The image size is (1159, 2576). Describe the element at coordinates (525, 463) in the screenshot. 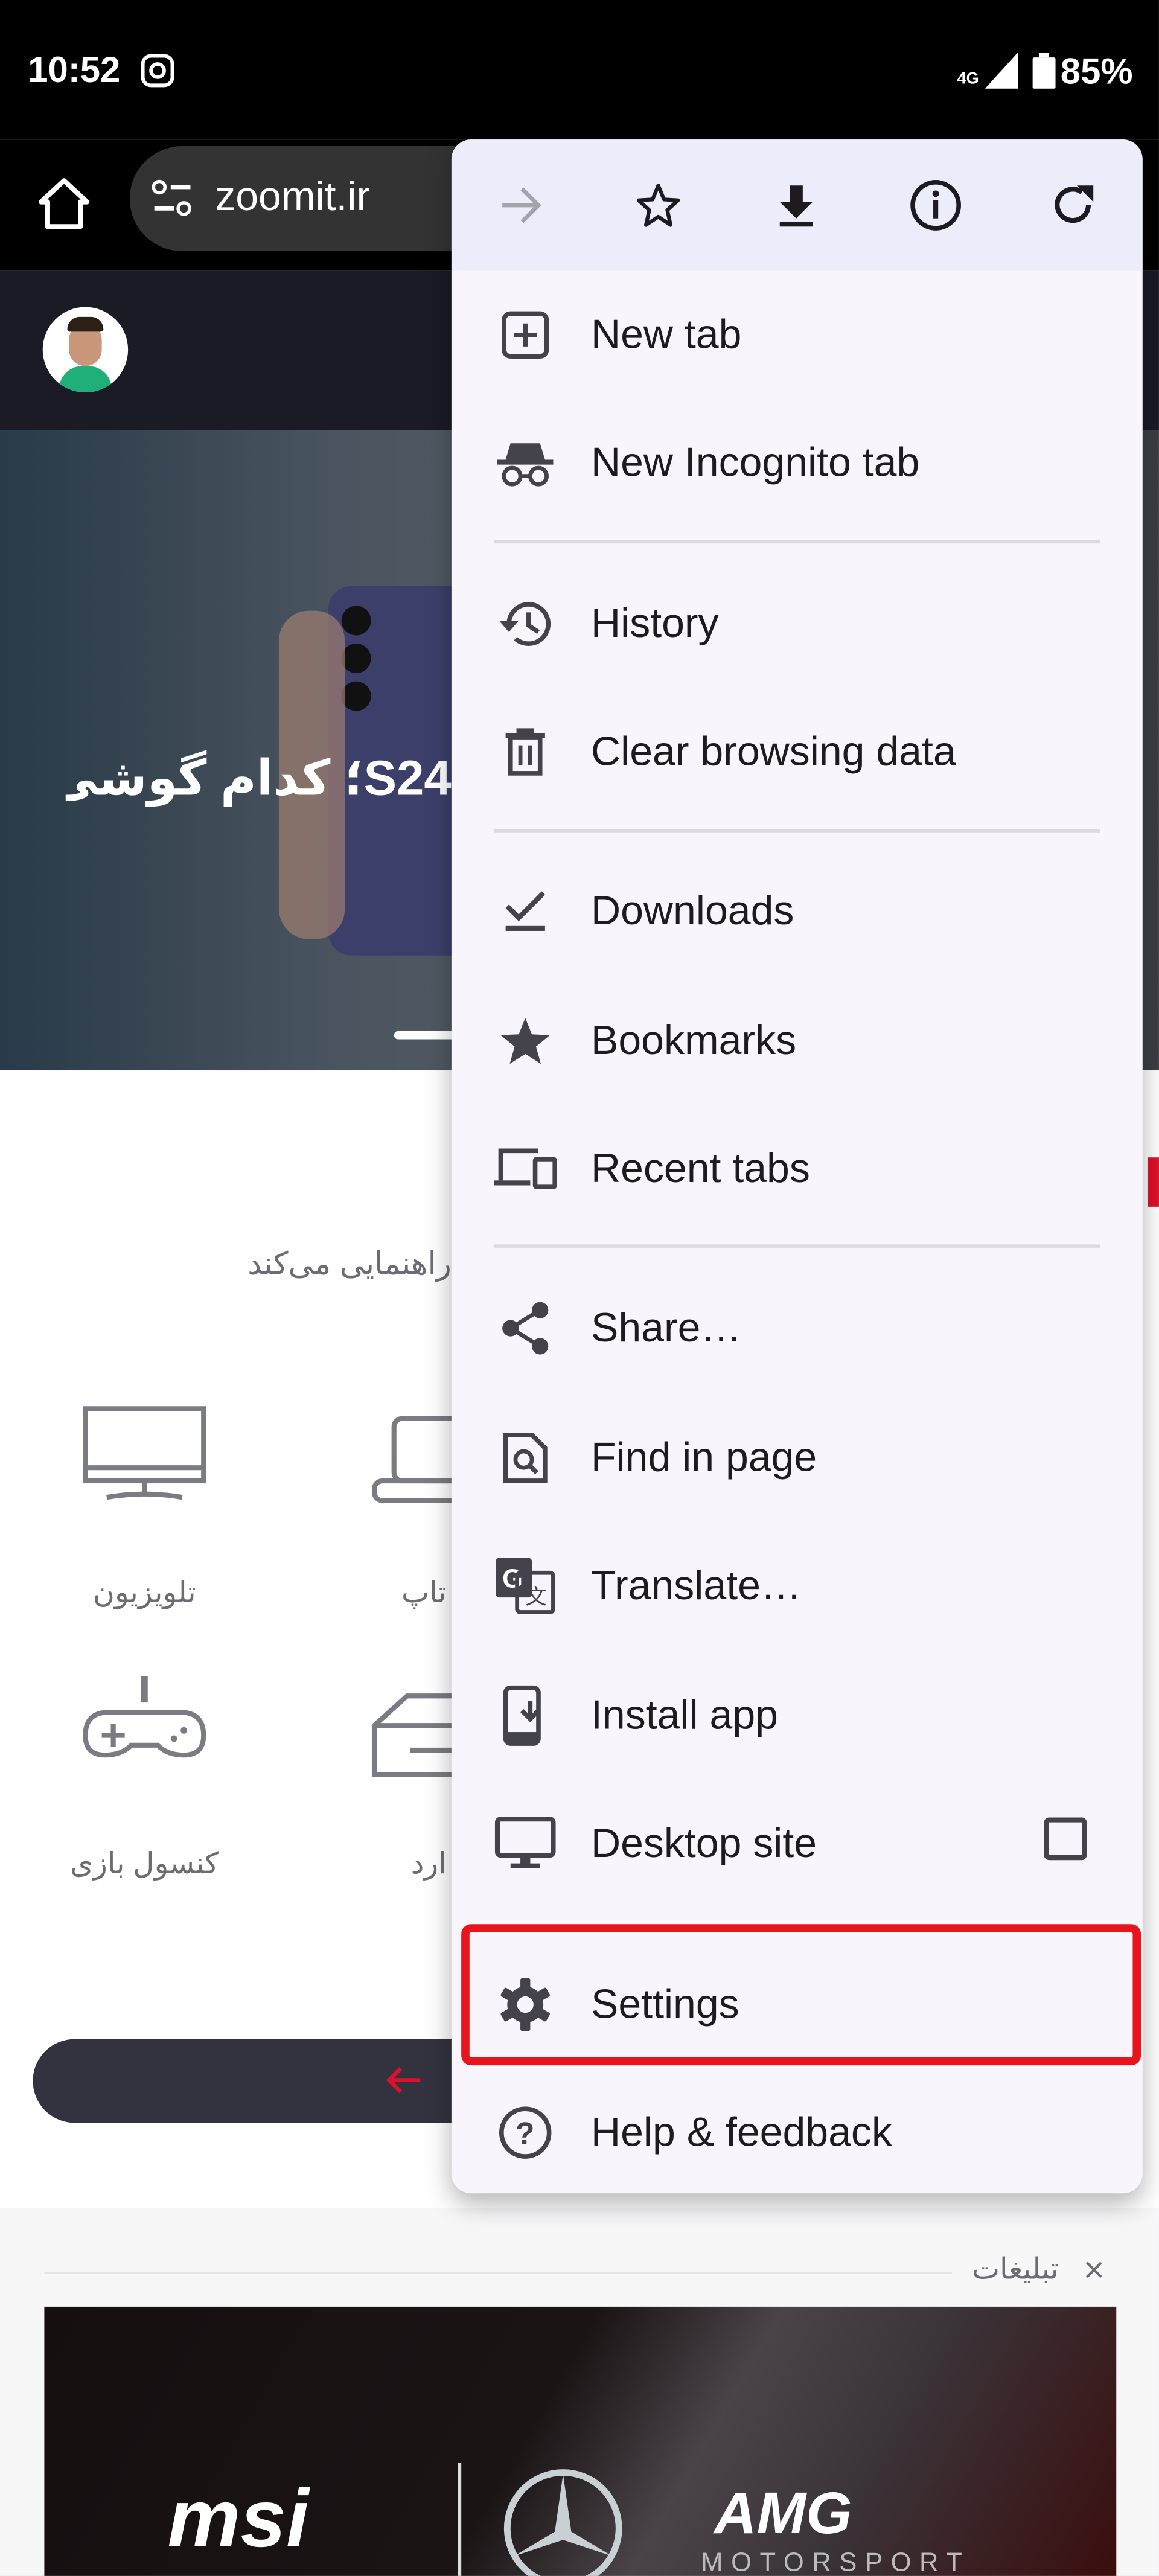

I see `incognito-icon` at that location.